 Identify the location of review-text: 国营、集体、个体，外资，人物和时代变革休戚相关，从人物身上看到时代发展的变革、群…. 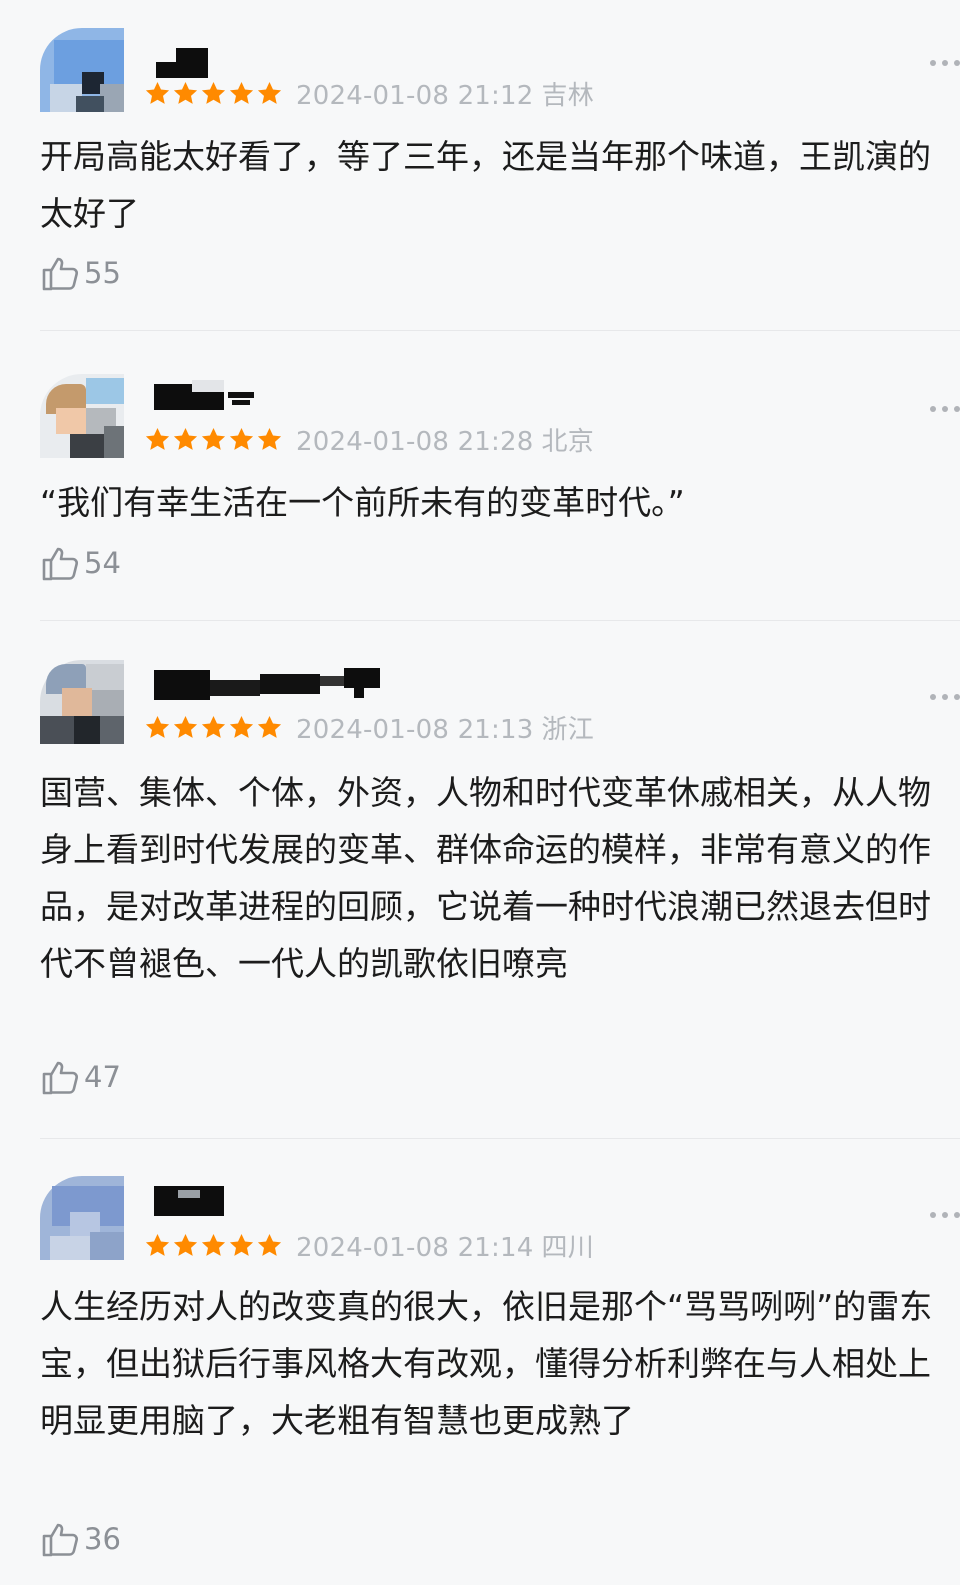
(485, 878).